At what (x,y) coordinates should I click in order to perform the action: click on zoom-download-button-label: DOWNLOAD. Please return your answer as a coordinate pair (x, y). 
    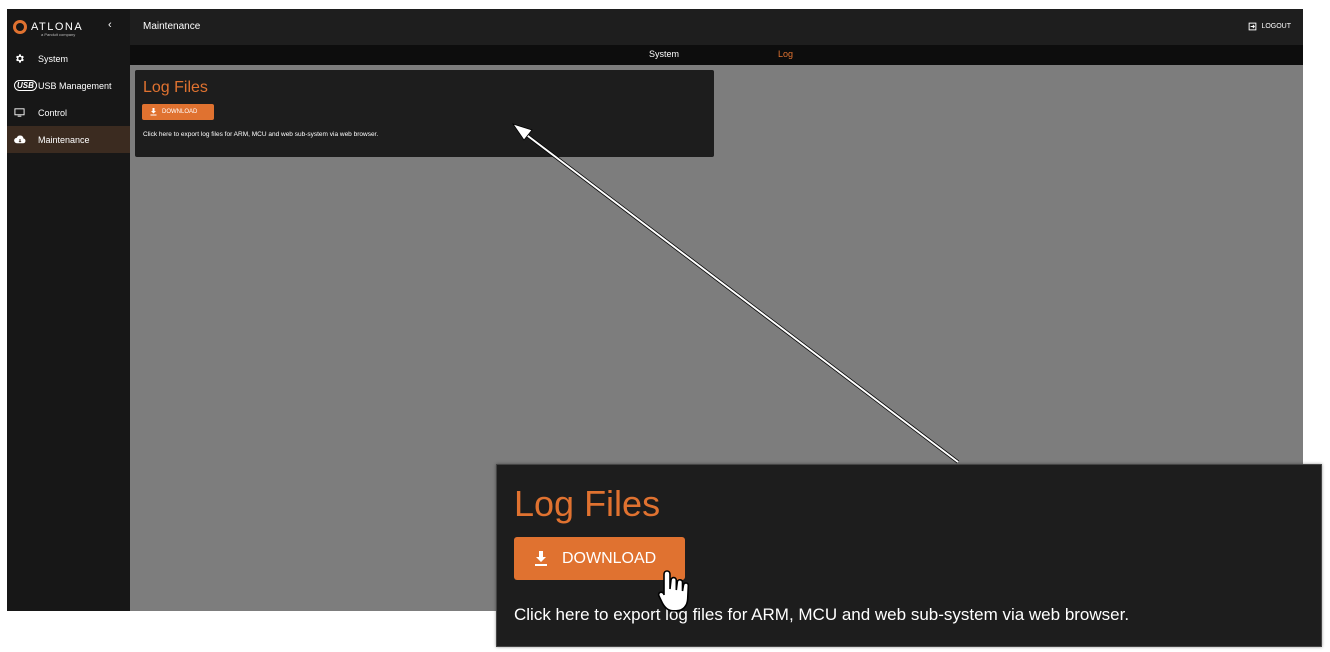
    Looking at the image, I should click on (609, 558).